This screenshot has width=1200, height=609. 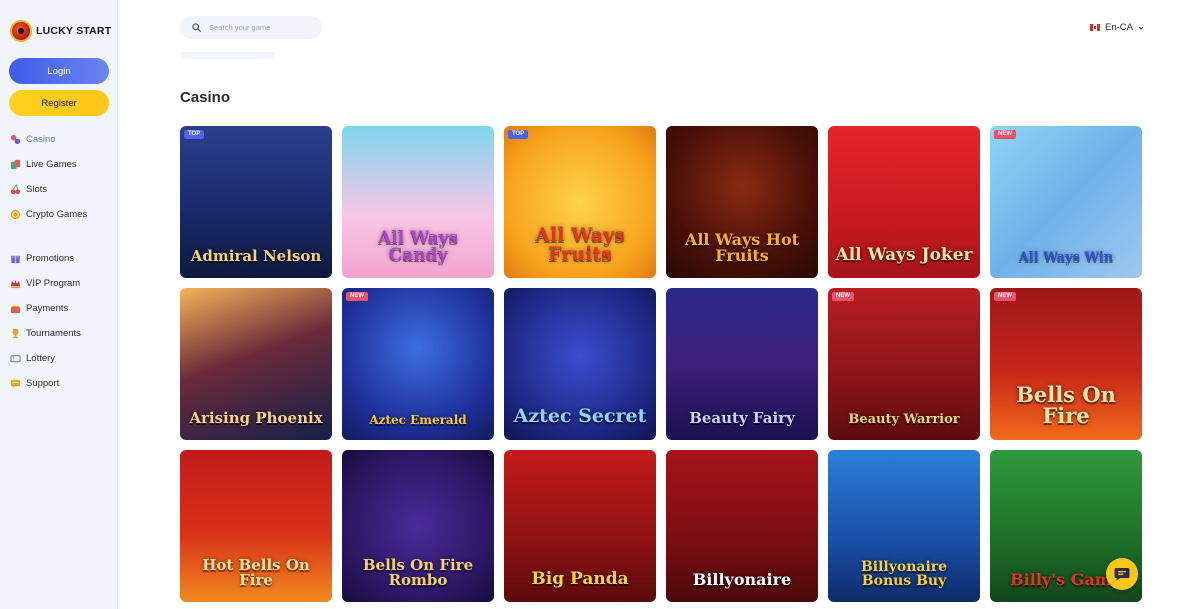 I want to click on chevron-down-icon, so click(x=1141, y=28).